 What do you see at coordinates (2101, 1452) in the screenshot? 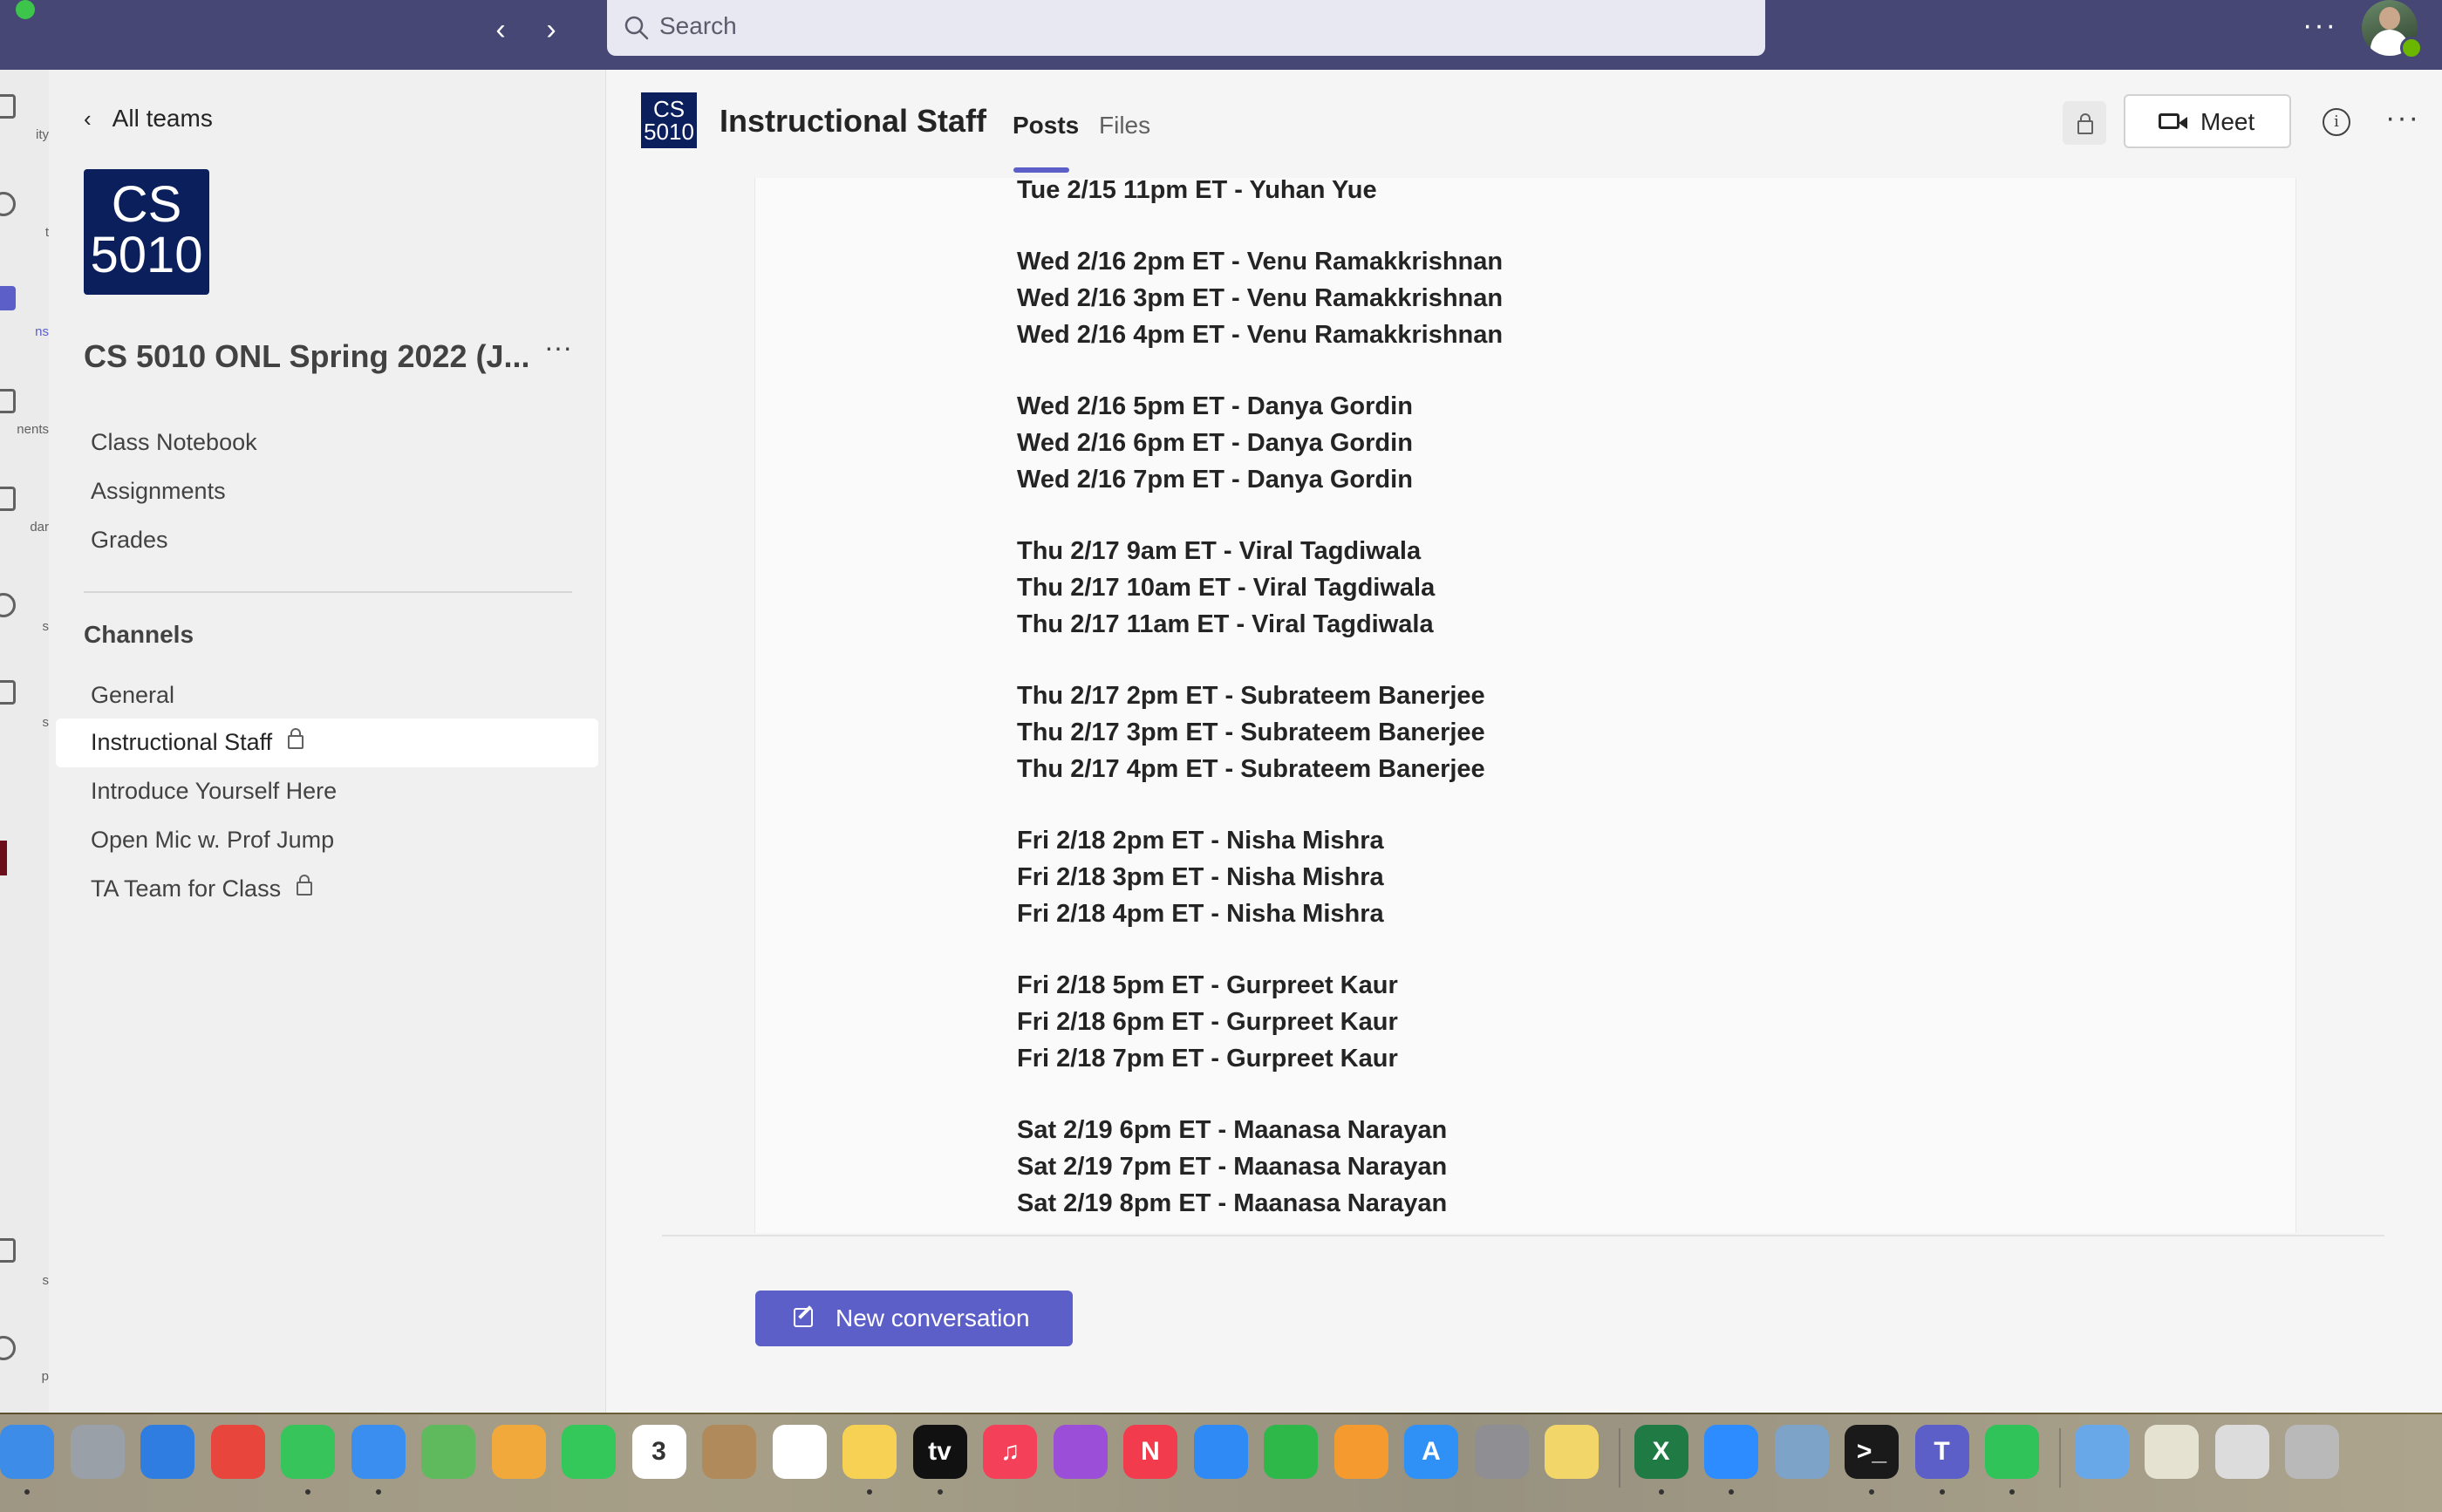
I see `downloads-folder-icon` at bounding box center [2101, 1452].